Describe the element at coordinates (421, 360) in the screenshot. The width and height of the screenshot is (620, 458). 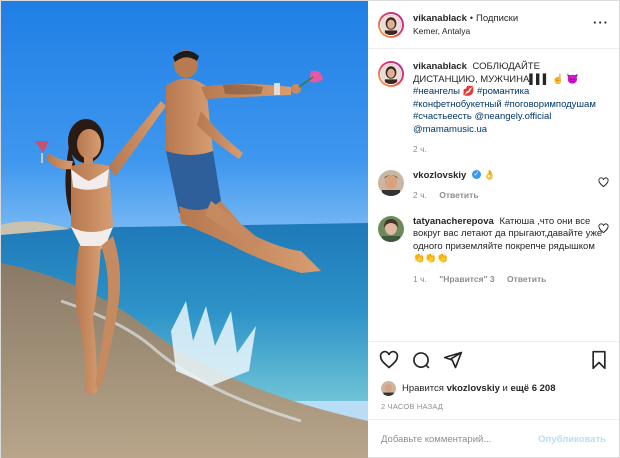
I see `comment-icon` at that location.